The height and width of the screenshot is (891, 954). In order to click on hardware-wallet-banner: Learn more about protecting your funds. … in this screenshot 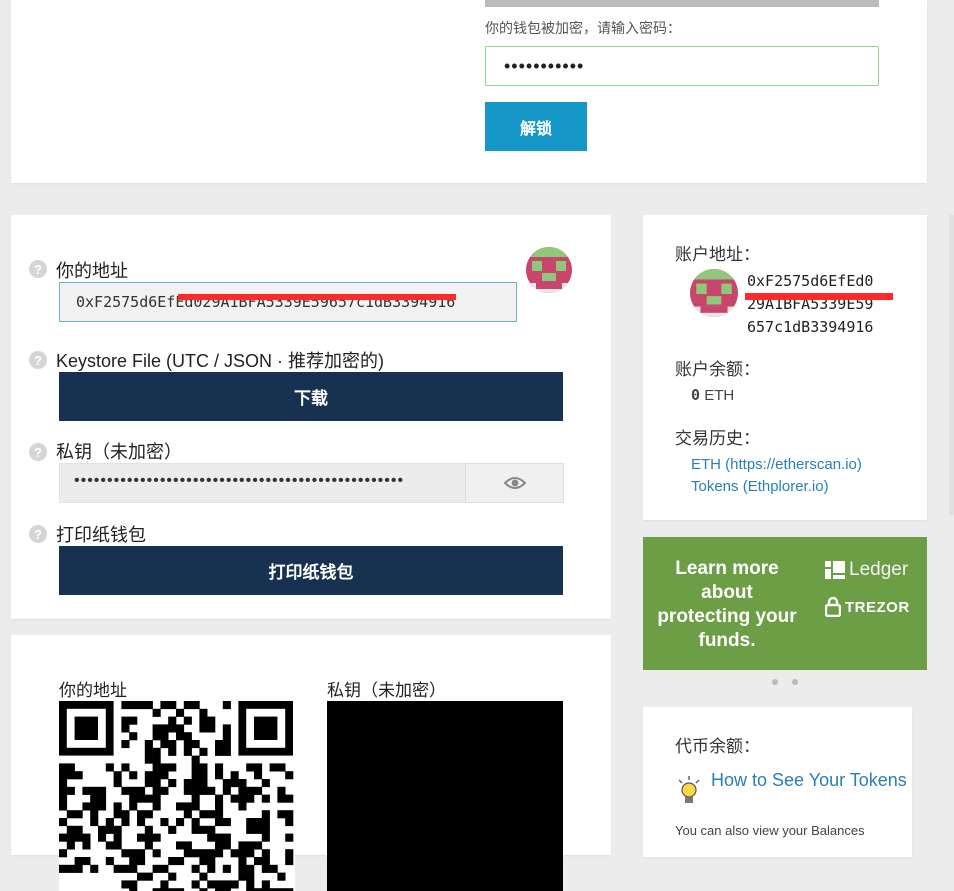, I will do `click(785, 603)`.